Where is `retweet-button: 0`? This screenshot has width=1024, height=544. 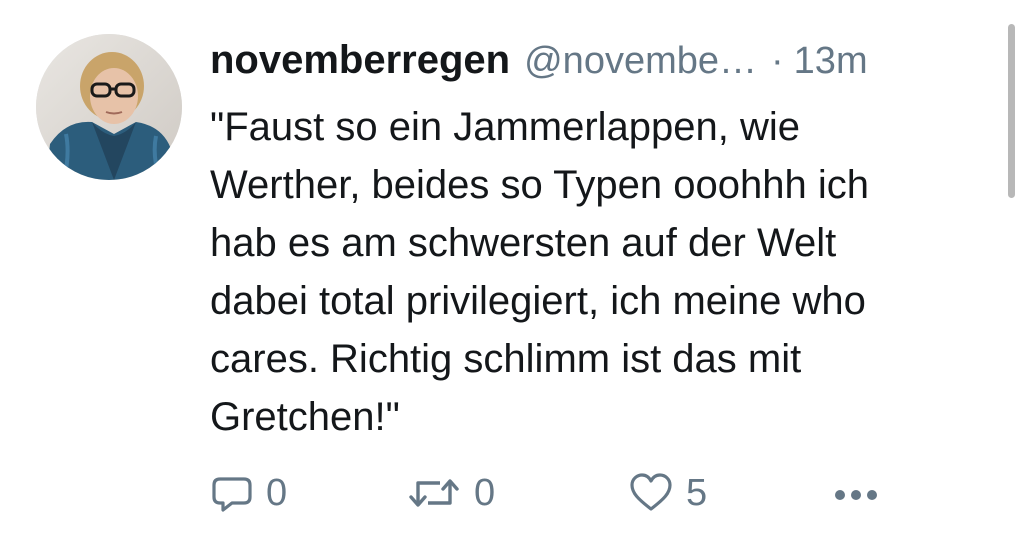 retweet-button: 0 is located at coordinates (450, 493).